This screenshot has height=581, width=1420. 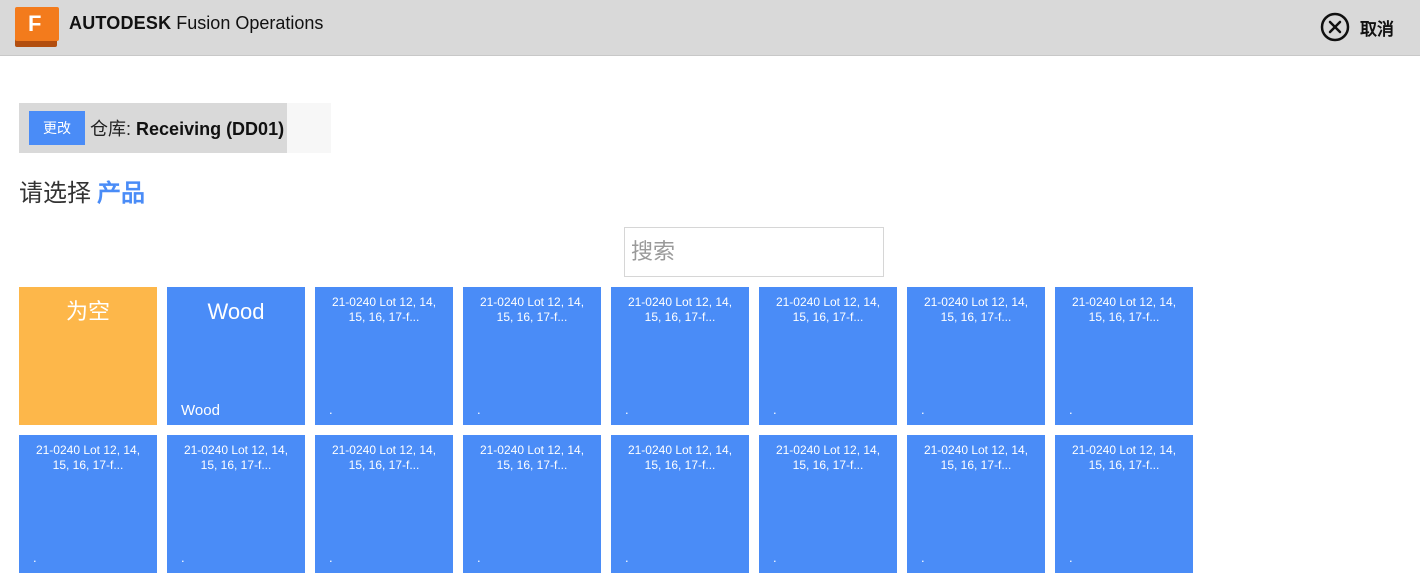 I want to click on product-tile-title: 为空, so click(x=87, y=311).